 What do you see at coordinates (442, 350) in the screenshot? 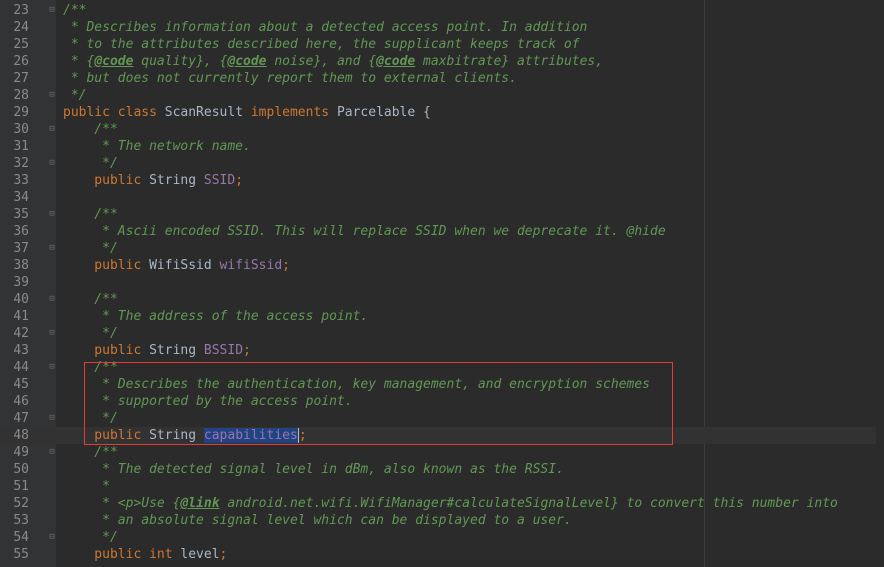
I see `code-line: 43 public String BSSID;` at bounding box center [442, 350].